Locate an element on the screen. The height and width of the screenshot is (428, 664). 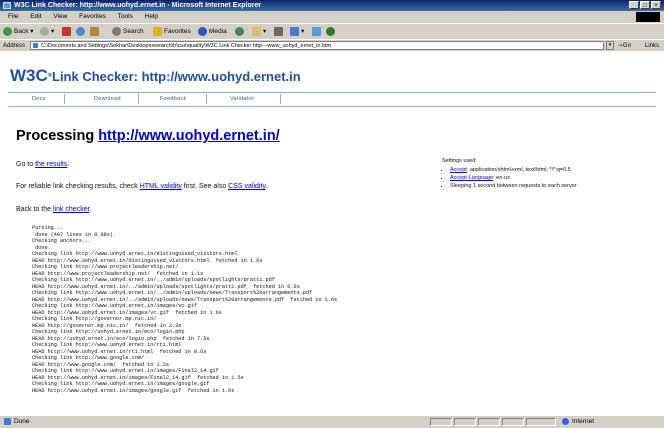
page-header-title: Link Checker: http://www.uohyd.ernet.in is located at coordinates (176, 76).